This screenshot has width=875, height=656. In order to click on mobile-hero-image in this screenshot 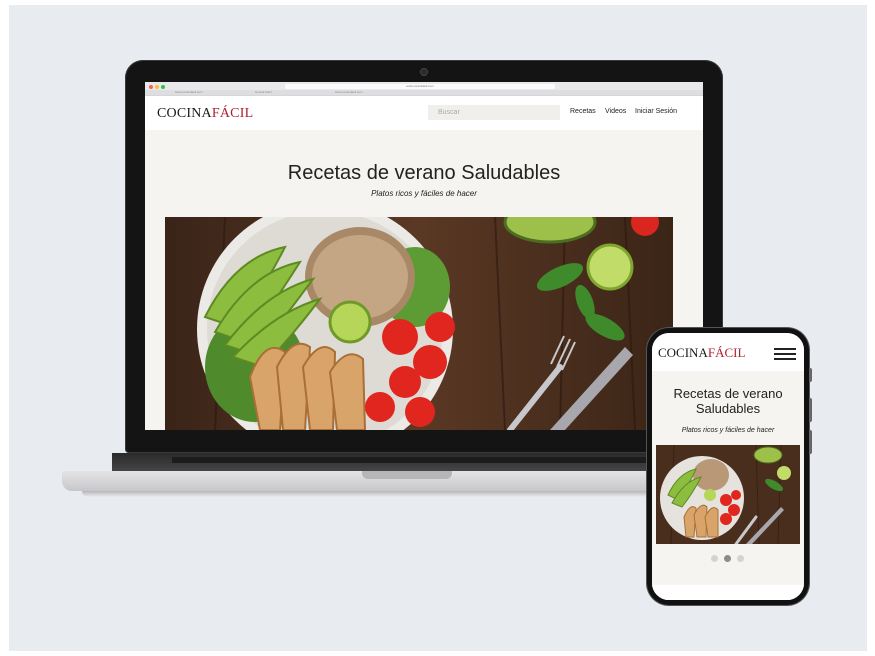, I will do `click(728, 494)`.